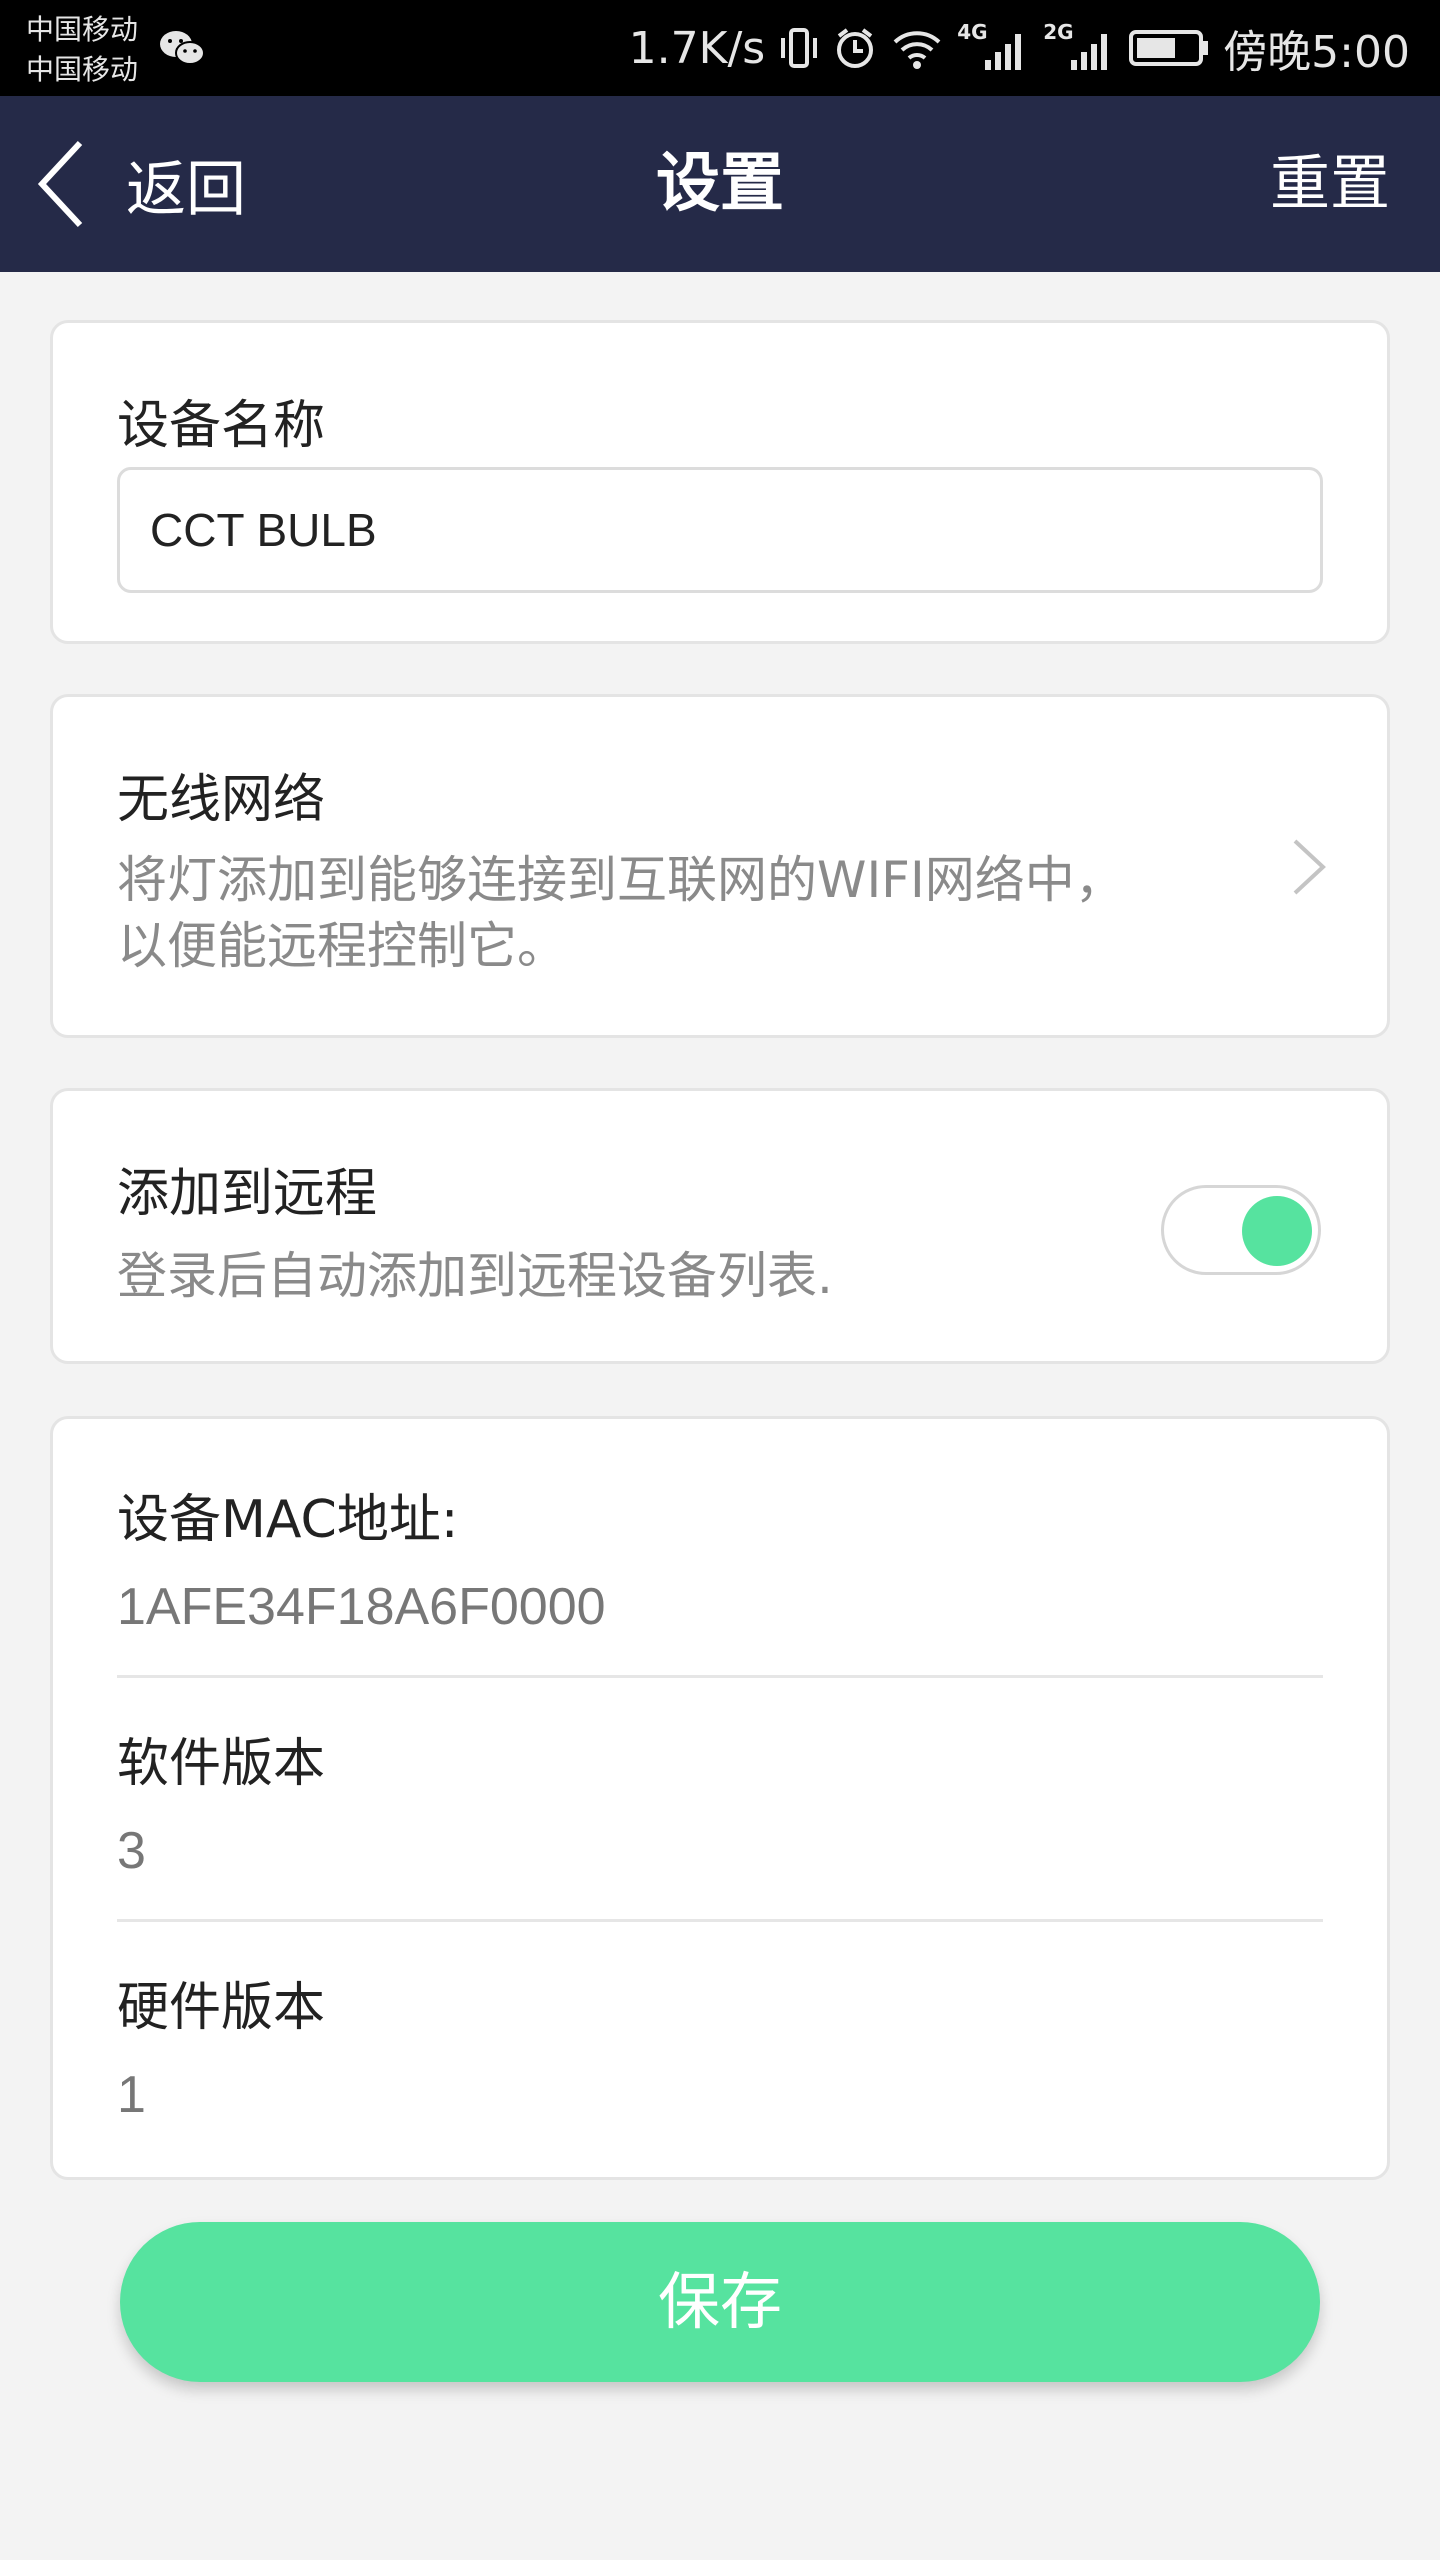 The image size is (1440, 2560). What do you see at coordinates (1316, 52) in the screenshot?
I see `clock: 傍晚5:00` at bounding box center [1316, 52].